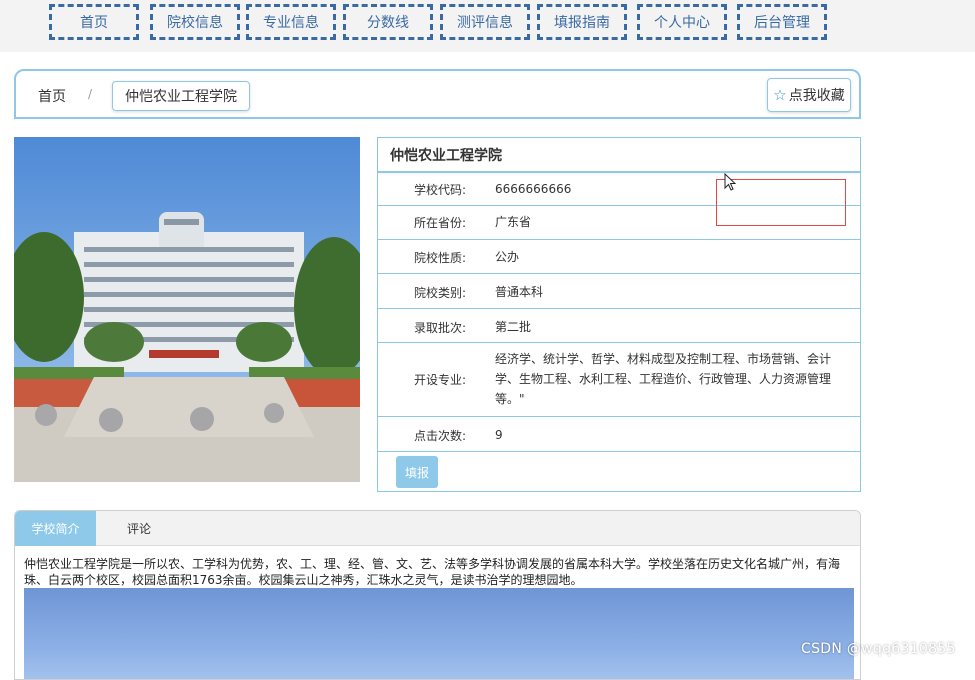 This screenshot has width=975, height=680. Describe the element at coordinates (388, 22) in the screenshot. I see `nav-scores: 分数线` at that location.